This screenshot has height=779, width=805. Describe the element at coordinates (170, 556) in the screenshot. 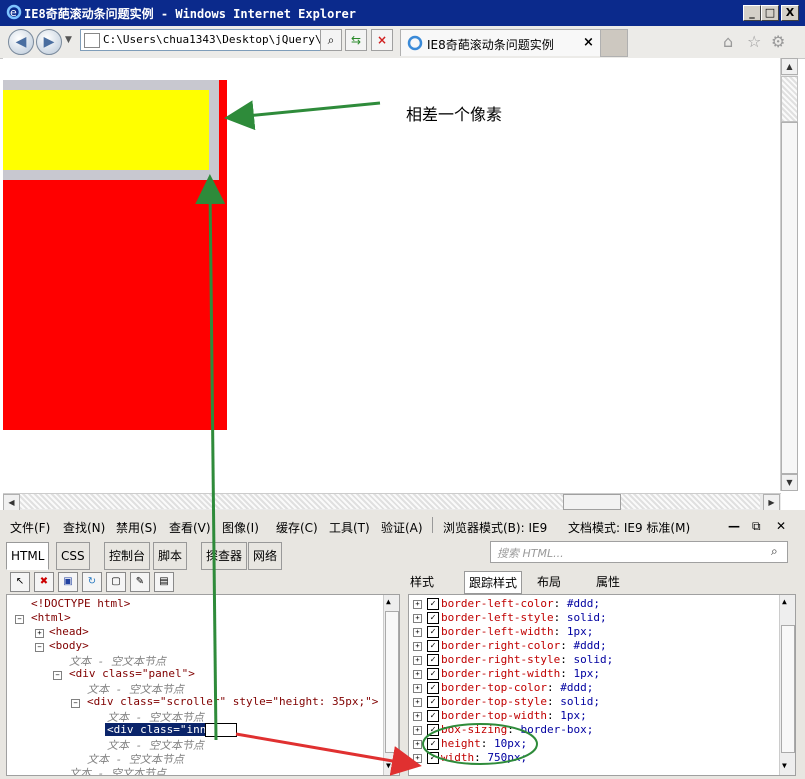

I see `tab-script: 脚本` at that location.